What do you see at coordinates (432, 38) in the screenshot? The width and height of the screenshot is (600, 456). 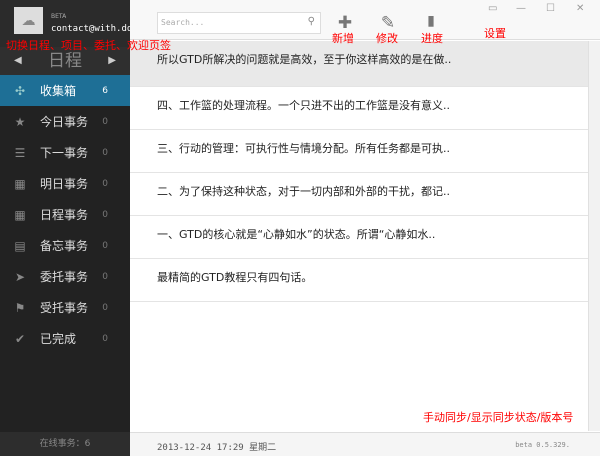 I see `annotation-progress: 进度` at bounding box center [432, 38].